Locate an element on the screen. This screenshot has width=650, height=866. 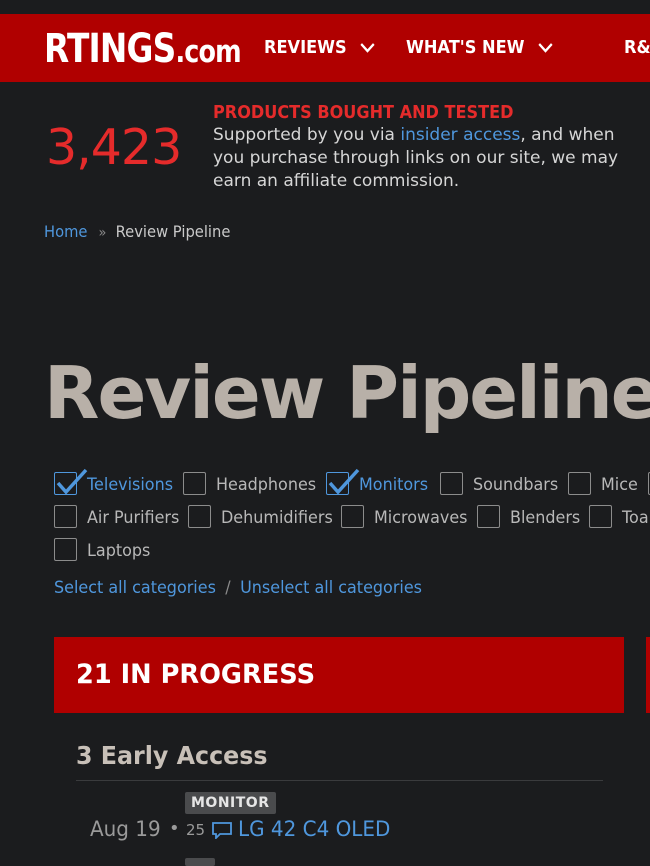
comment-count: 25 is located at coordinates (196, 830).